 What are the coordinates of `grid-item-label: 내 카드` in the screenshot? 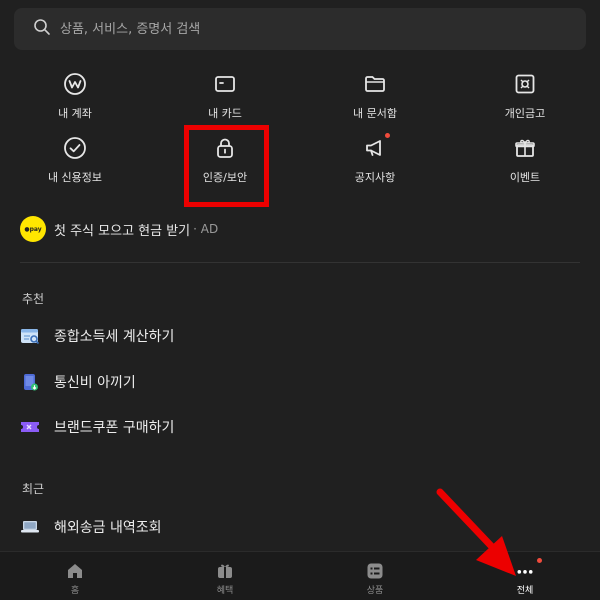 It's located at (225, 113).